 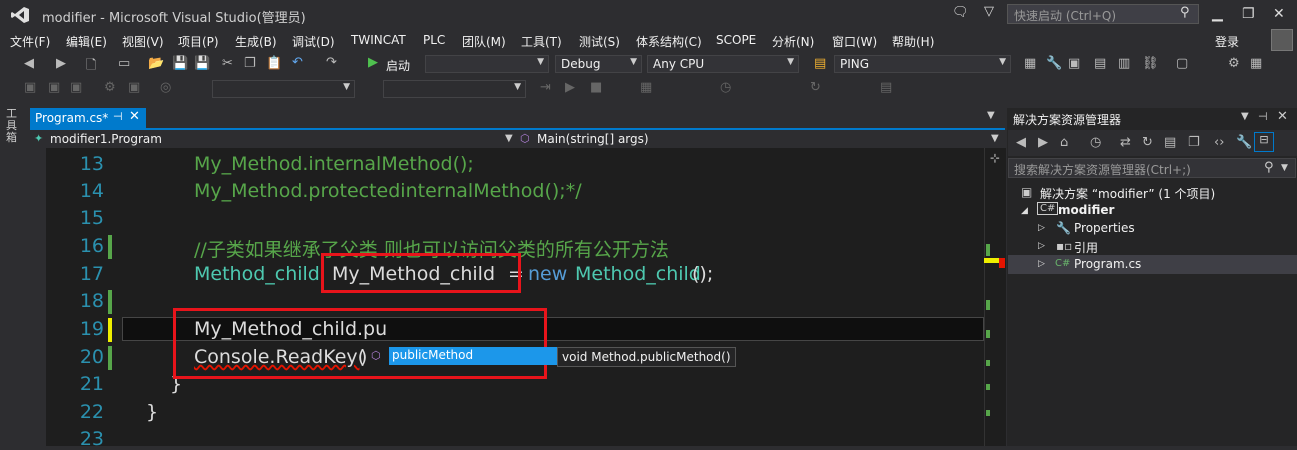 I want to click on menu-project: 项目(P), so click(x=198, y=41).